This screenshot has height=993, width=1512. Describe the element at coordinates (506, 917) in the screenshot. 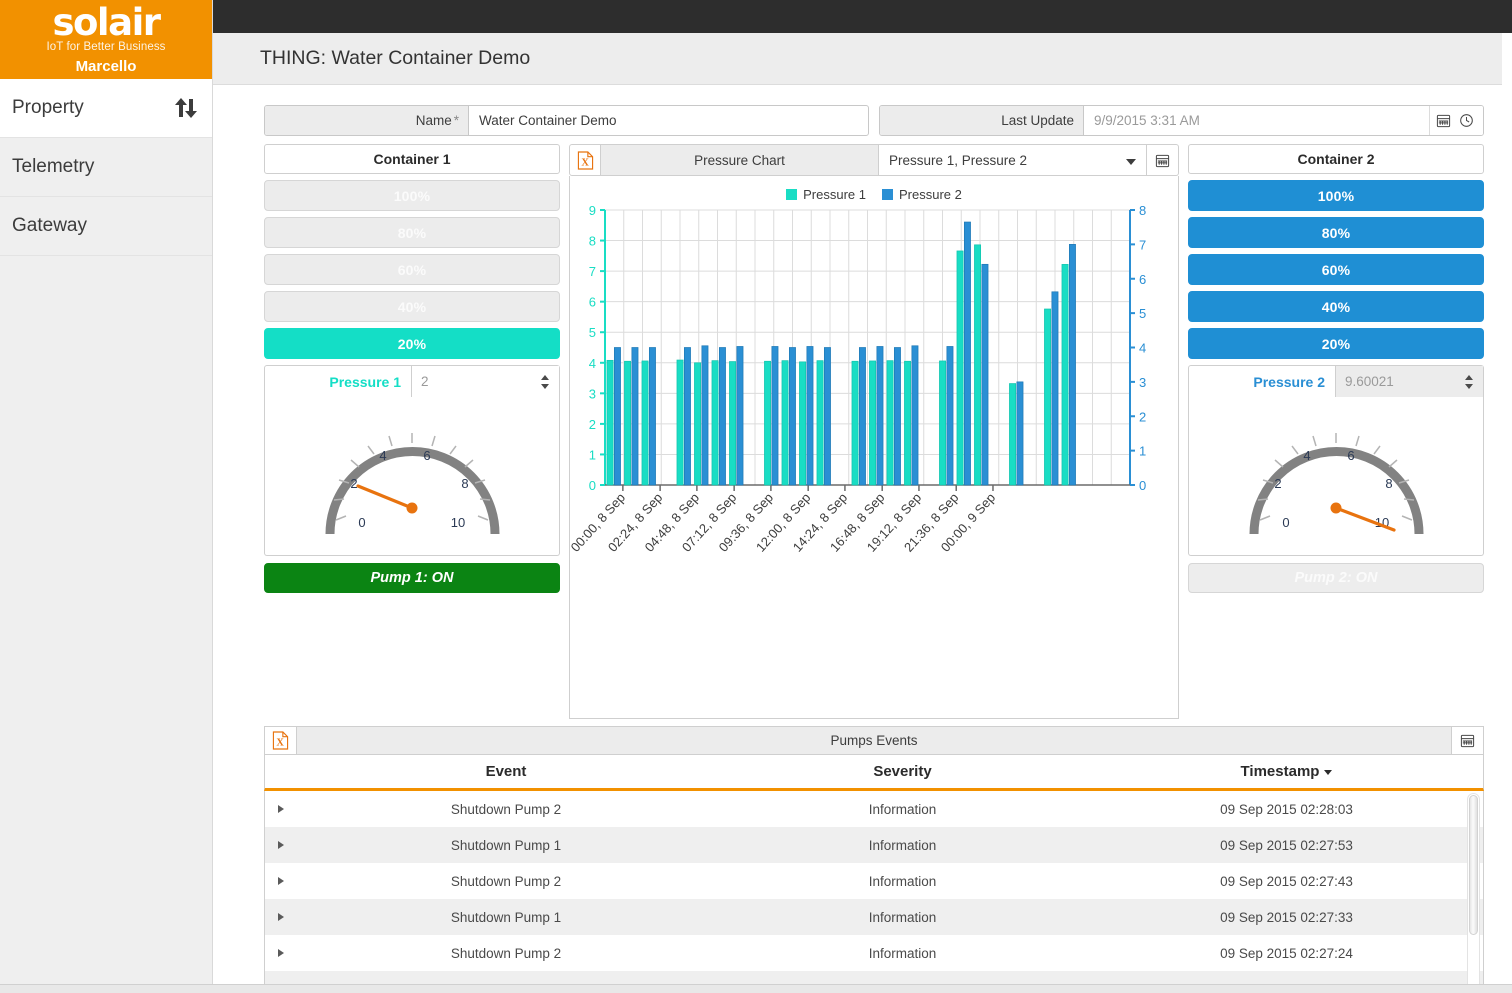

I see `cell-event: Shutdown Pump 1` at that location.